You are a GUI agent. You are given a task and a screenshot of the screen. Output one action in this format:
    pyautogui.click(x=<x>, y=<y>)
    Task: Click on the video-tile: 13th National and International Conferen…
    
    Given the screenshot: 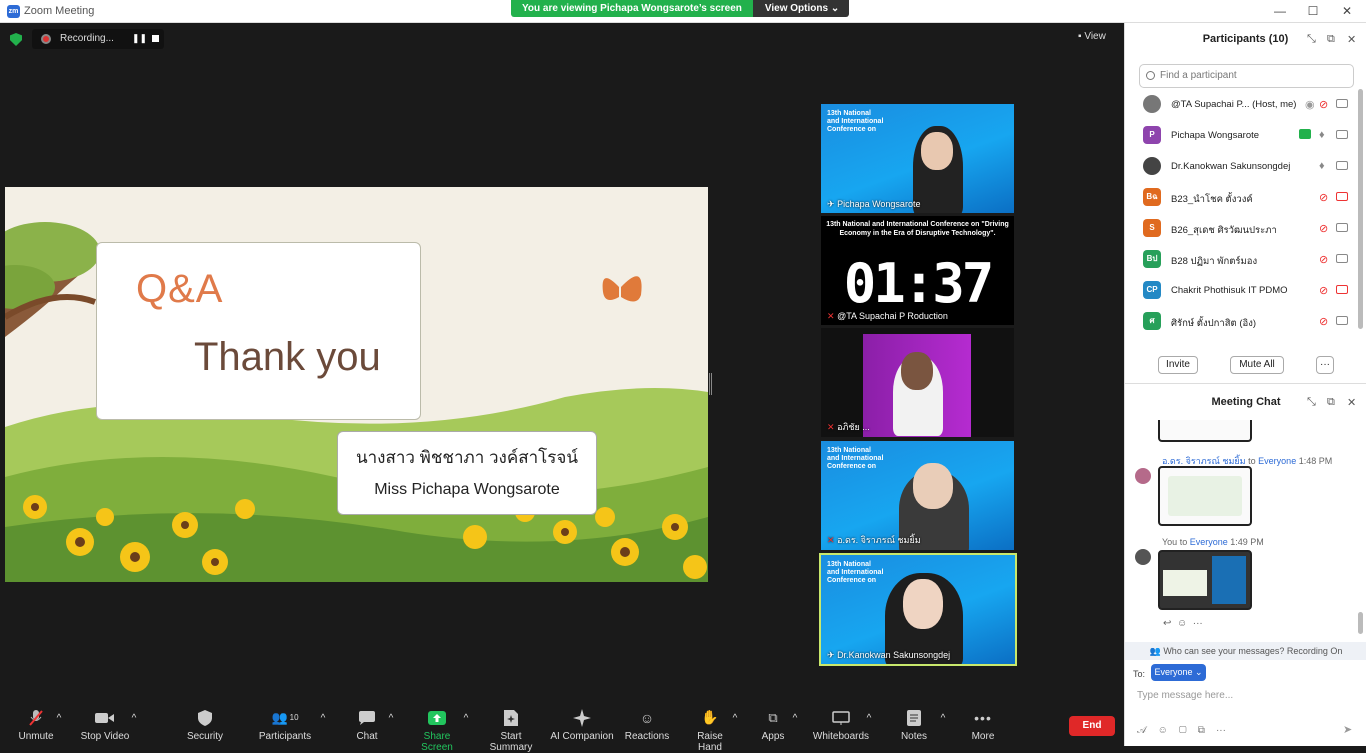 What is the action you would take?
    pyautogui.click(x=917, y=270)
    